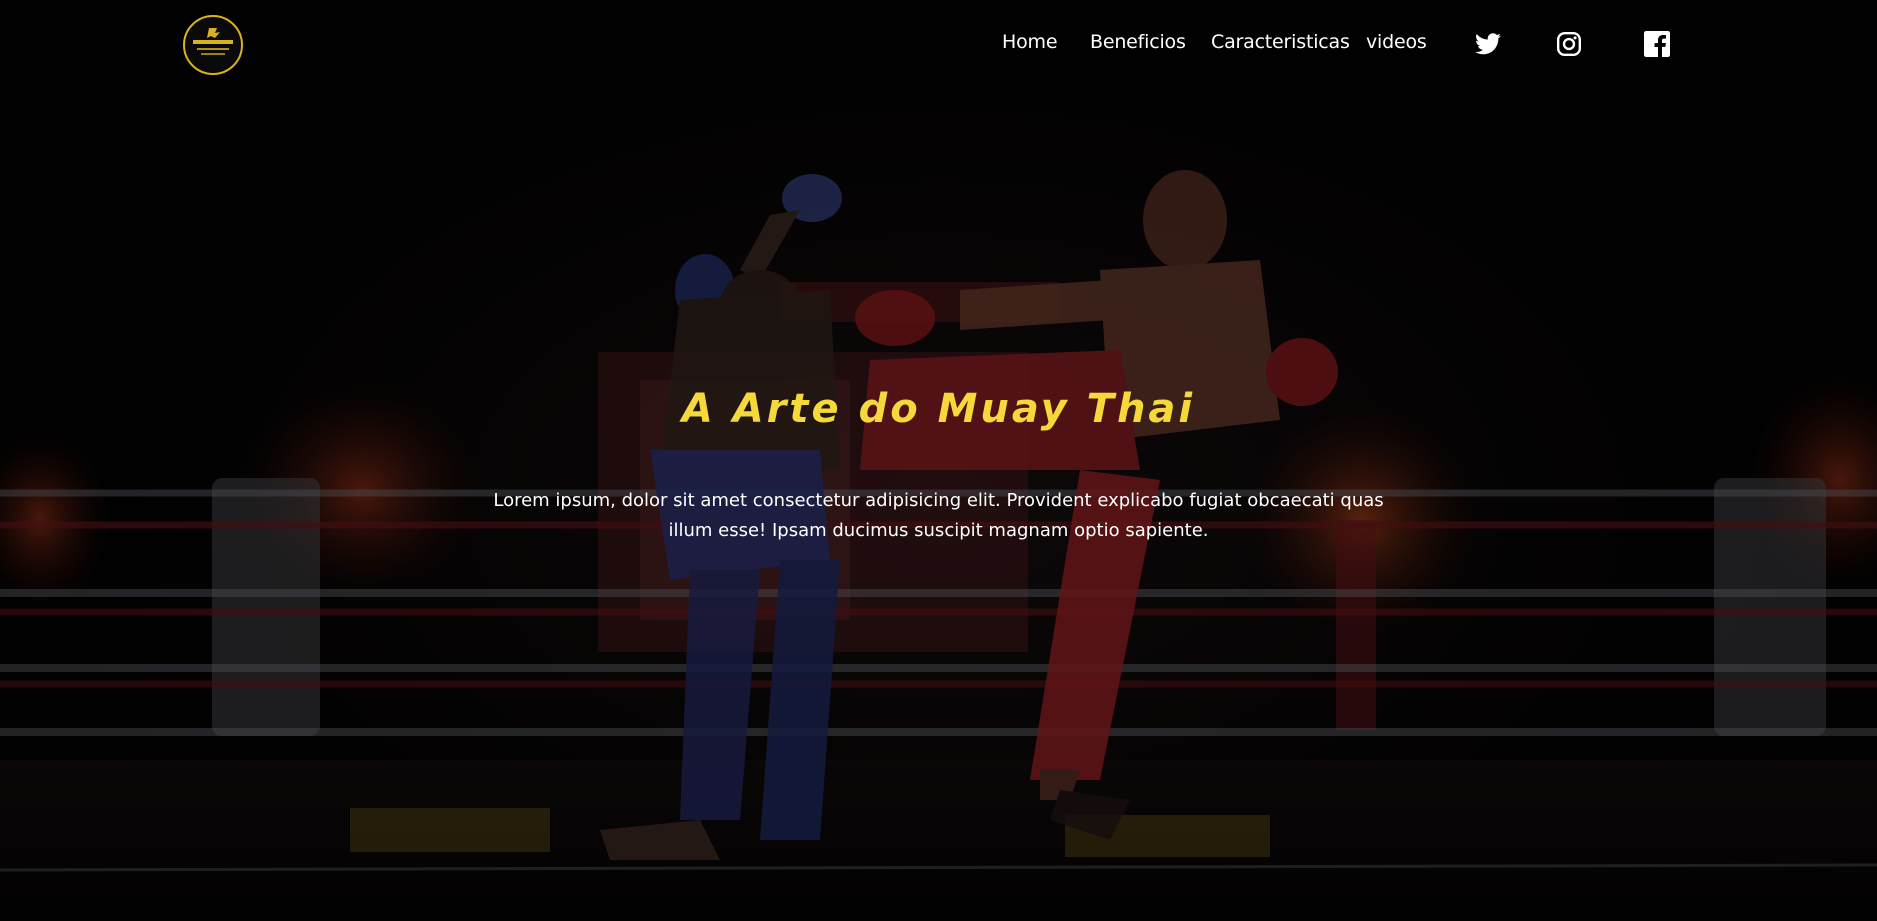 Image resolution: width=1877 pixels, height=921 pixels. What do you see at coordinates (938, 409) in the screenshot?
I see `hero-title: A Arte do Muay Thai` at bounding box center [938, 409].